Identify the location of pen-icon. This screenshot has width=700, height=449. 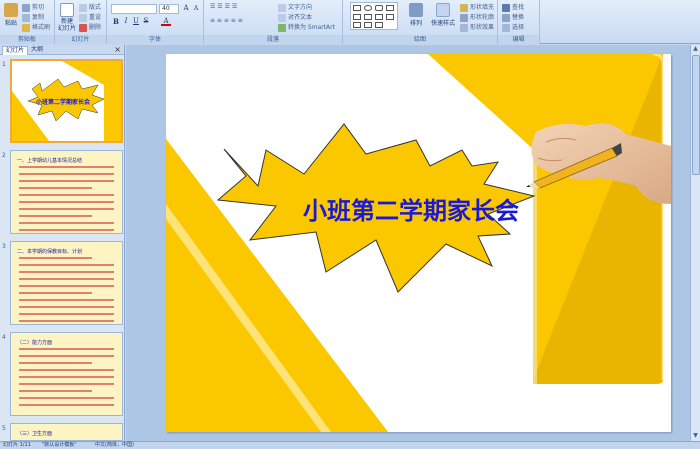
(464, 17).